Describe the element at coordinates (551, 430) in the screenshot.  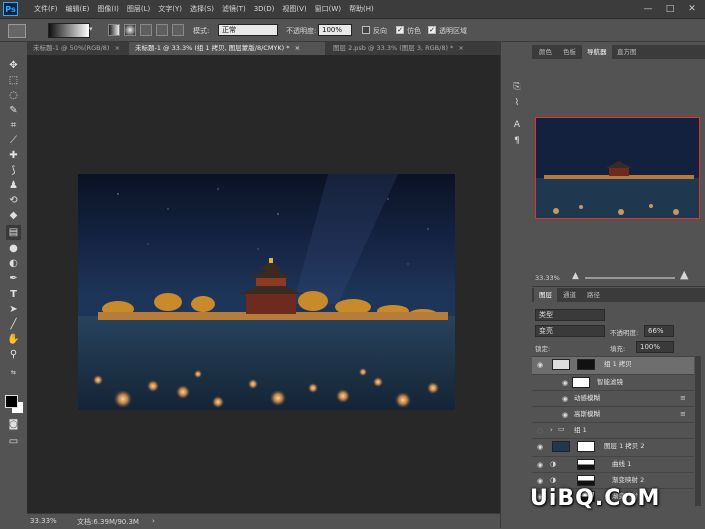
I see `chevron-right-icon: ›` at that location.